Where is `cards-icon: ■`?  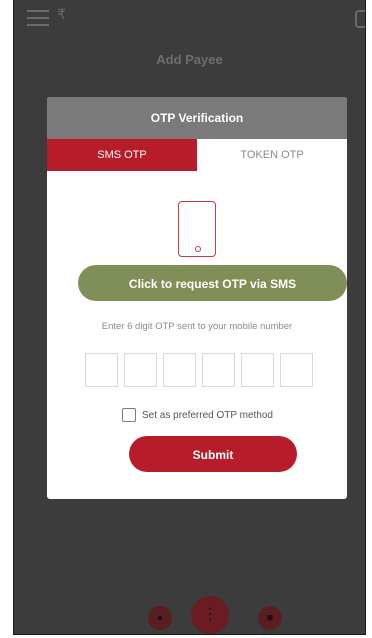
cards-icon: ■ is located at coordinates (270, 618).